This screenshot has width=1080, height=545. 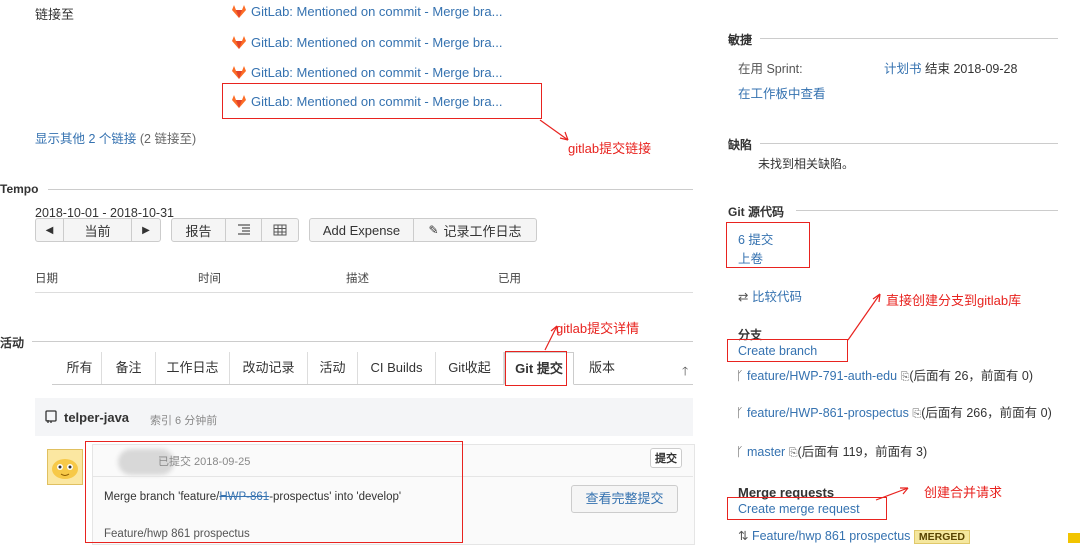 What do you see at coordinates (433, 230) in the screenshot?
I see `pencil-icon: ✎` at bounding box center [433, 230].